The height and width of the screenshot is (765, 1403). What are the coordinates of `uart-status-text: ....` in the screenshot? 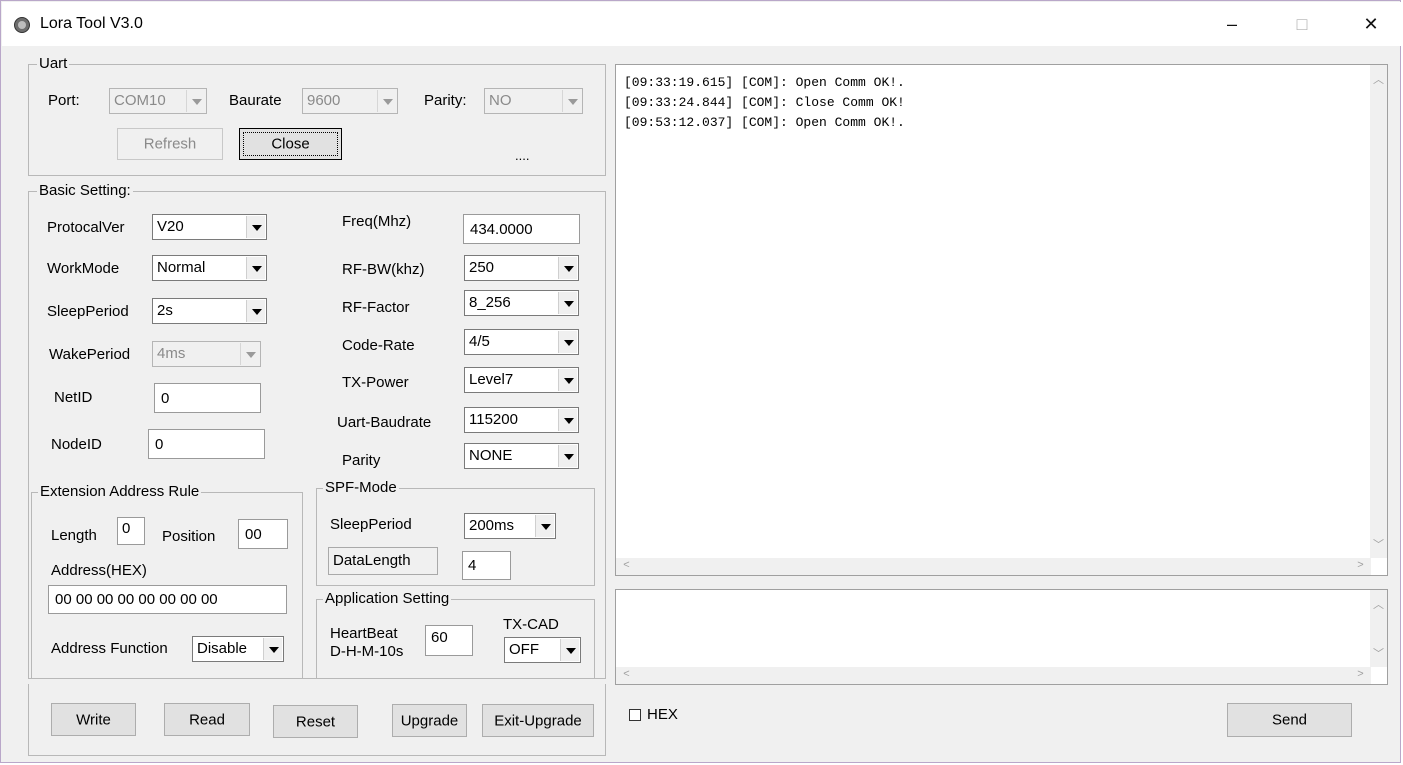 It's located at (522, 155).